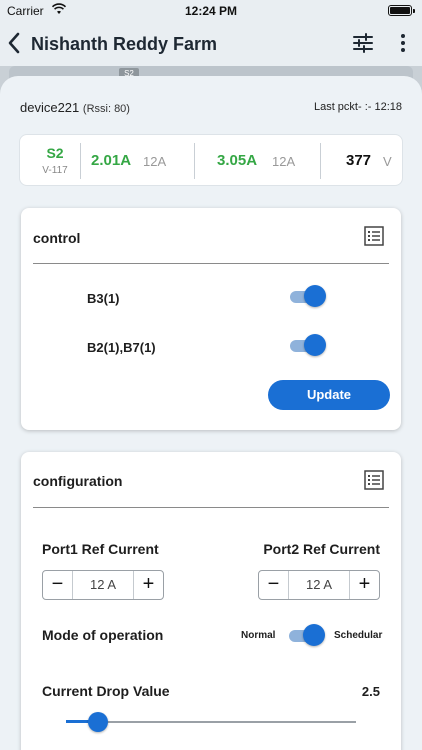  Describe the element at coordinates (106, 691) in the screenshot. I see `current-drop-label: Current Drop Value` at that location.